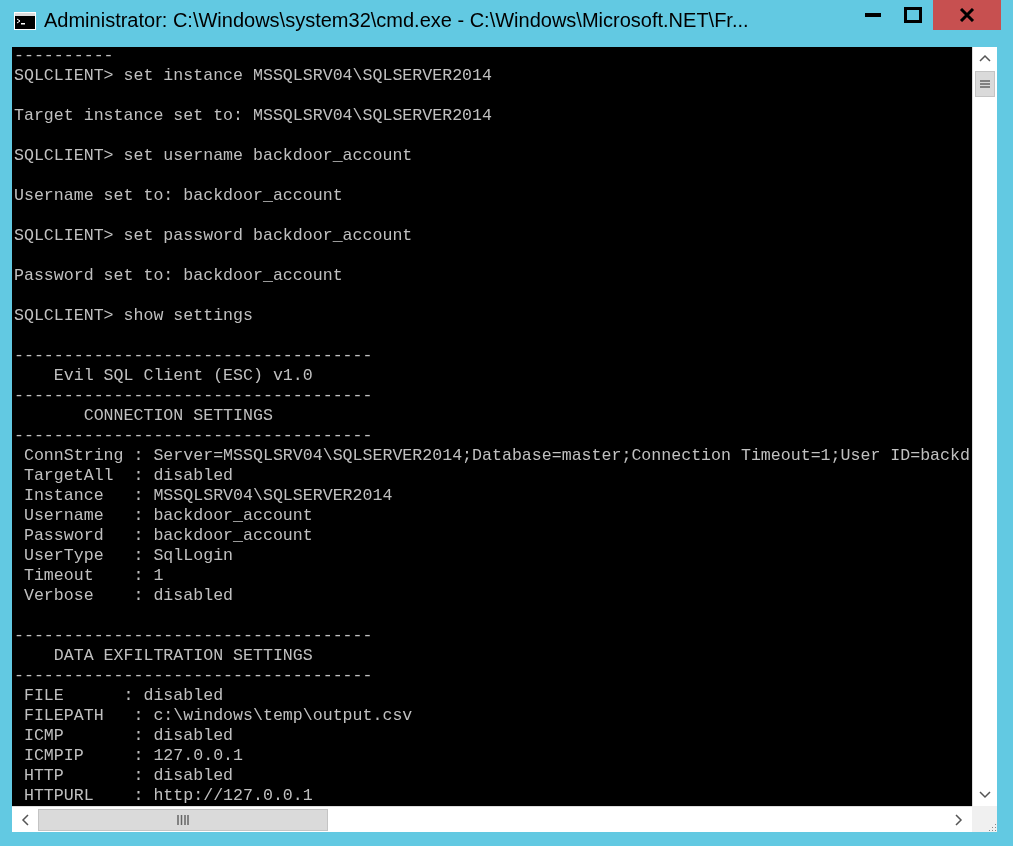 Image resolution: width=1013 pixels, height=846 pixels. I want to click on command-prompt-icon, so click(25, 21).